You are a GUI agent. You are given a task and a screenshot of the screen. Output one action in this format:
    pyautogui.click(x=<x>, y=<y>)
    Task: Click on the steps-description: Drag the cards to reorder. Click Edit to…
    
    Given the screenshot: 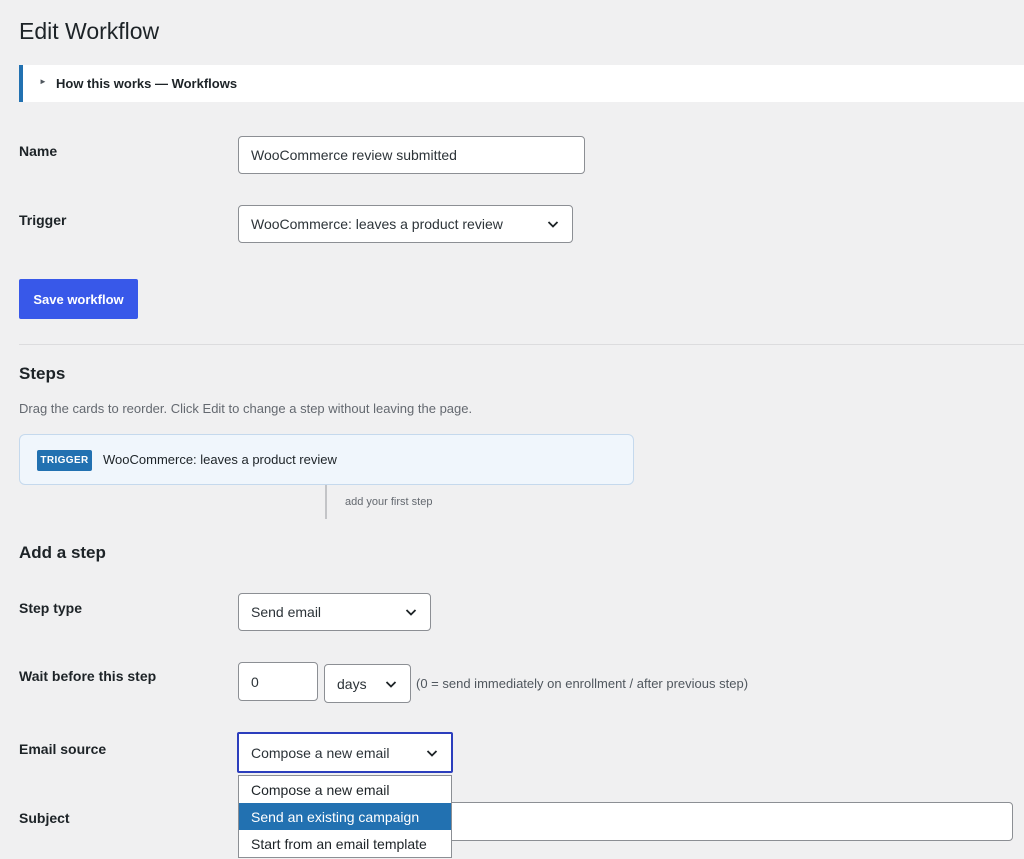 What is the action you would take?
    pyautogui.click(x=246, y=408)
    